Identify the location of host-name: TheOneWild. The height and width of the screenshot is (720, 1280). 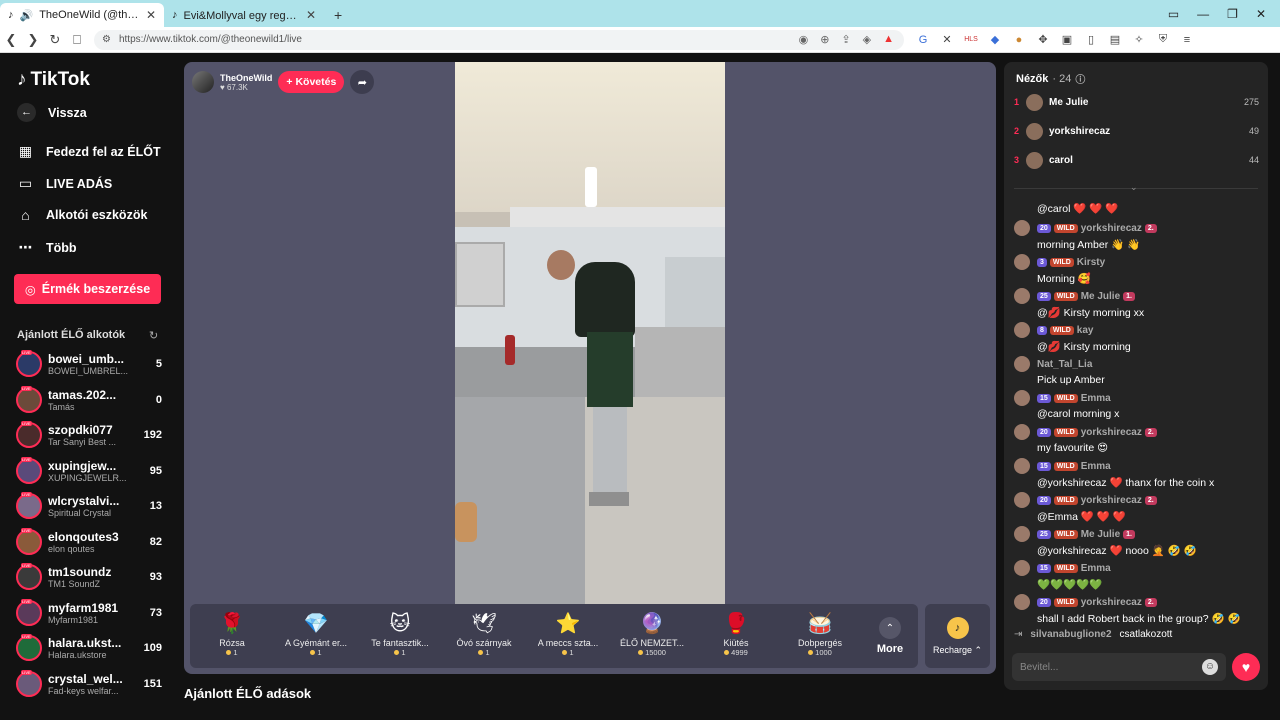
(246, 78).